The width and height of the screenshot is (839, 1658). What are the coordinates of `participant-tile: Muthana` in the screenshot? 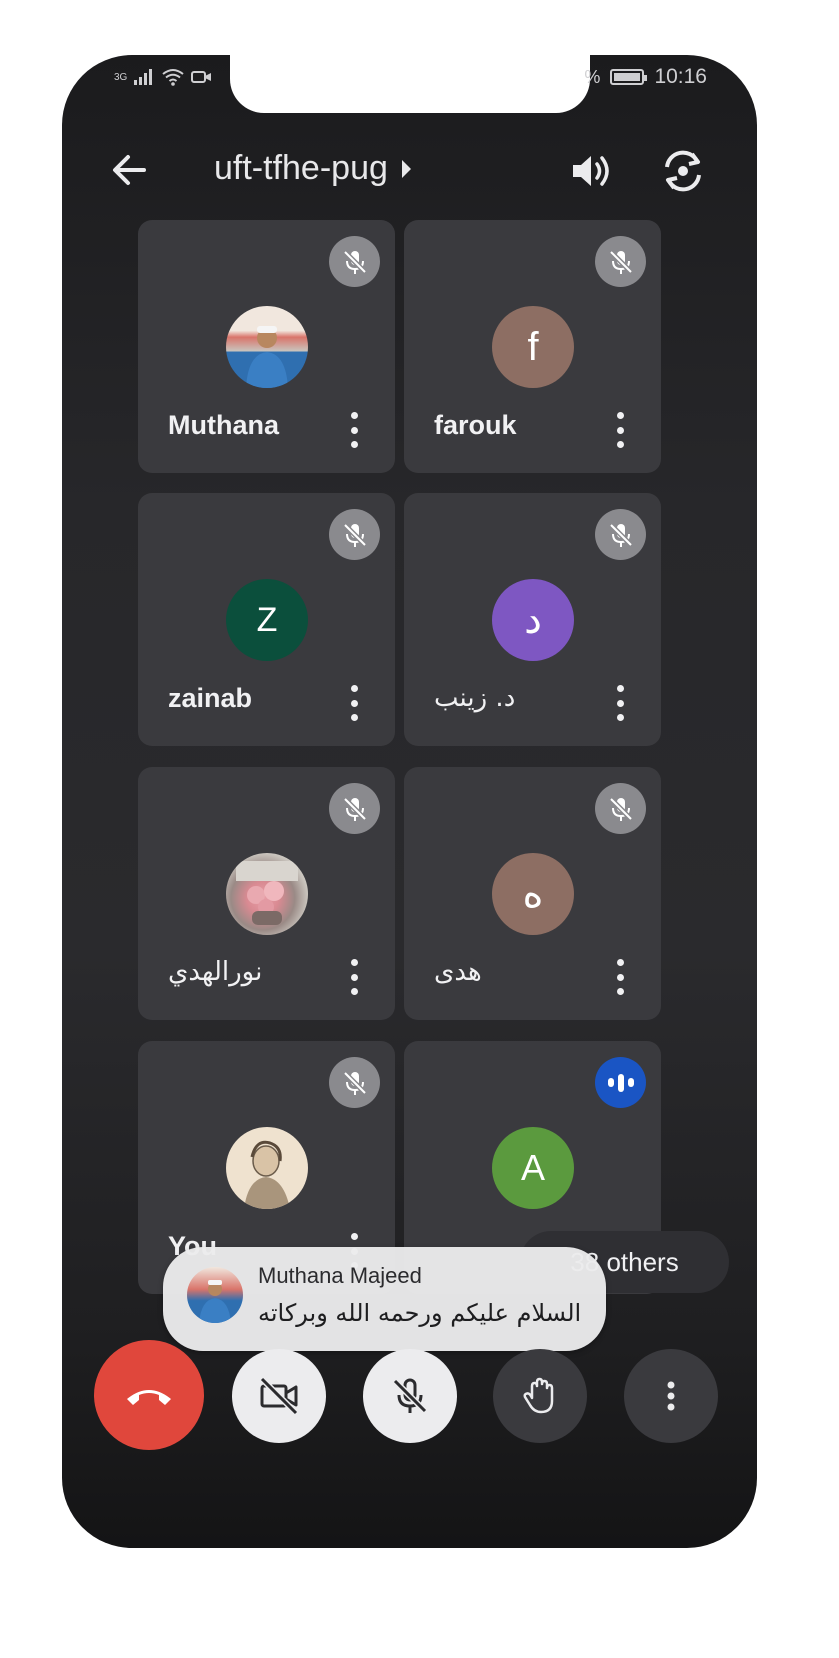 It's located at (266, 346).